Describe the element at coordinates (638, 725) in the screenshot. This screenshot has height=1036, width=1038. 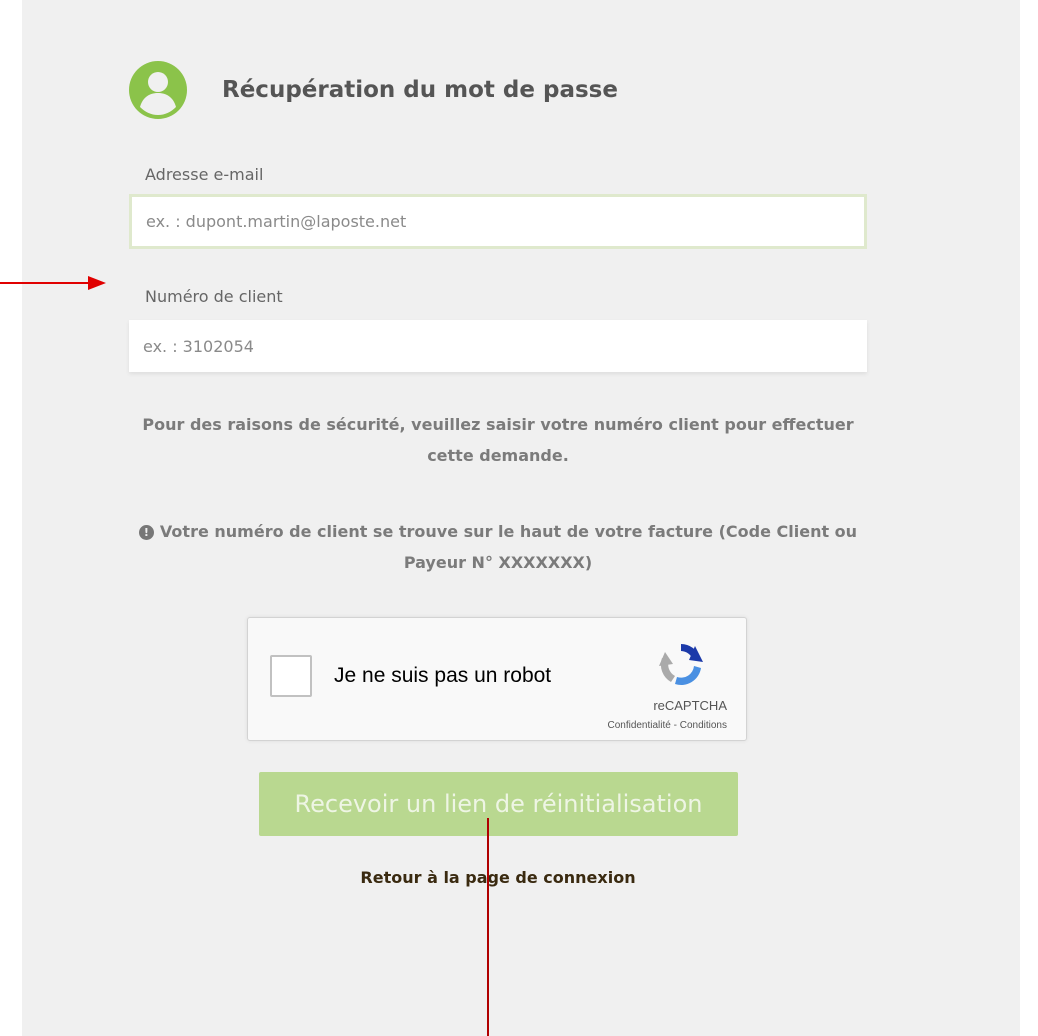
I see `recaptcha-privacy-link: Confidentialité` at that location.